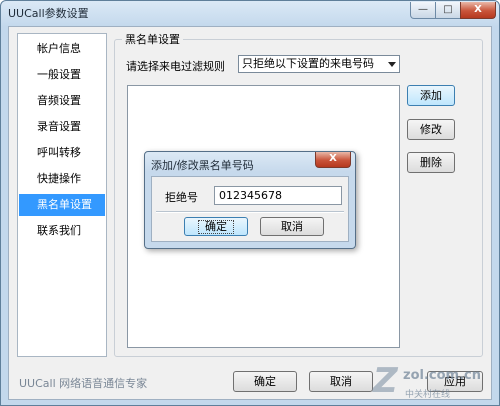 The width and height of the screenshot is (500, 406). Describe the element at coordinates (181, 197) in the screenshot. I see `reject-number-label: 拒绝号` at that location.